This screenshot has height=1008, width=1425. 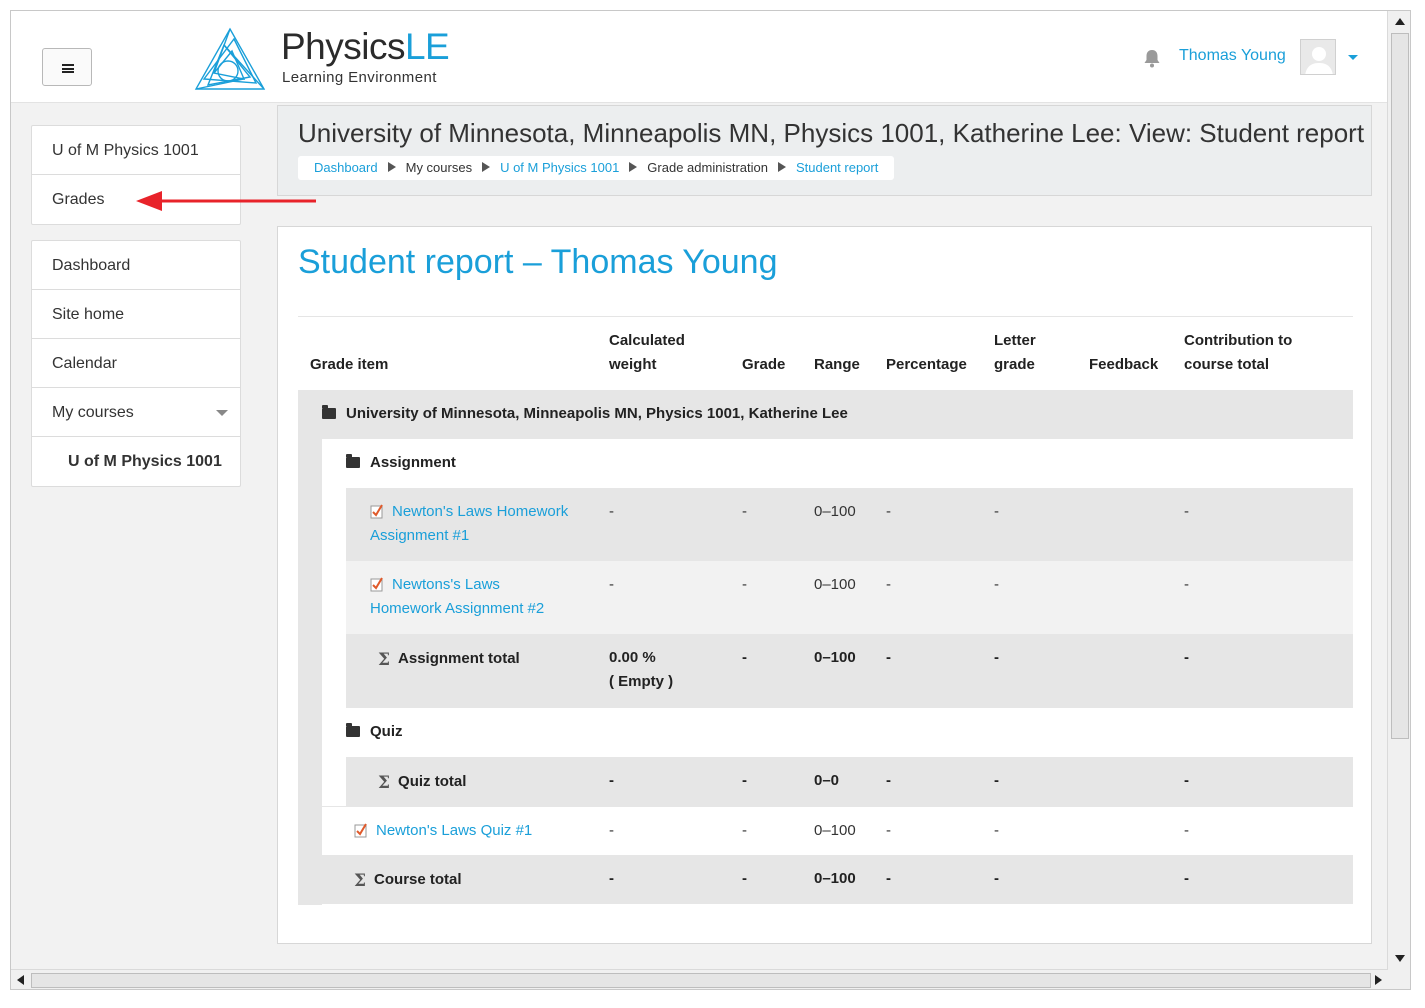 What do you see at coordinates (827, 780) in the screenshot?
I see `range-cell: 0–0` at bounding box center [827, 780].